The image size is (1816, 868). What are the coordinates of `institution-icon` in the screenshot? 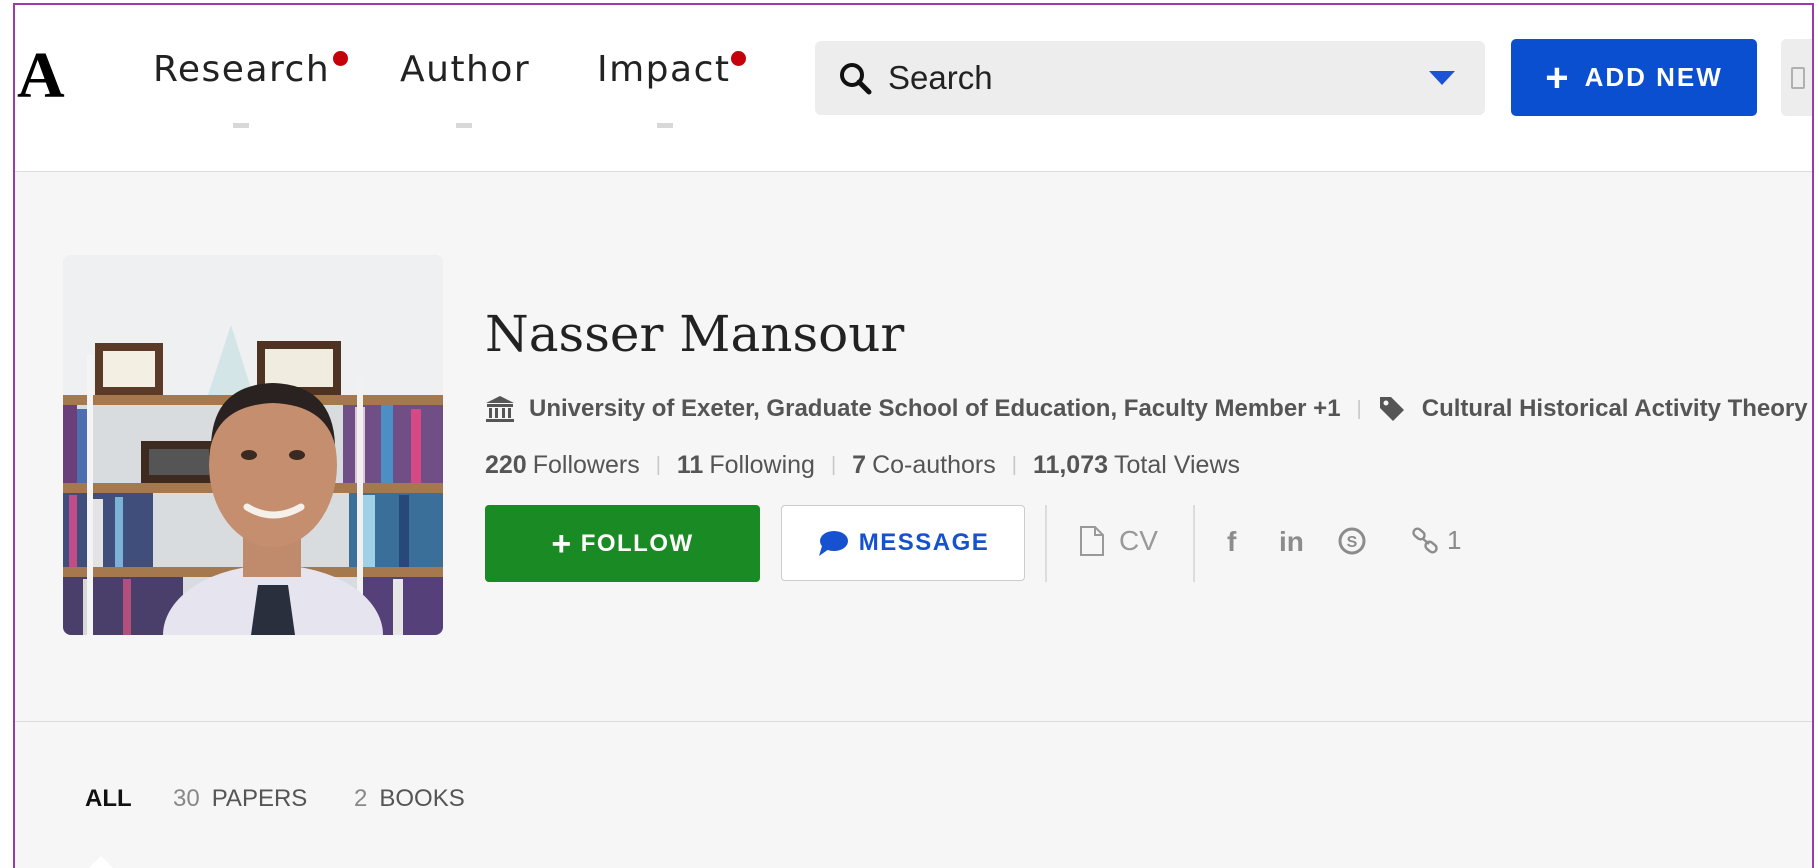 It's located at (500, 409).